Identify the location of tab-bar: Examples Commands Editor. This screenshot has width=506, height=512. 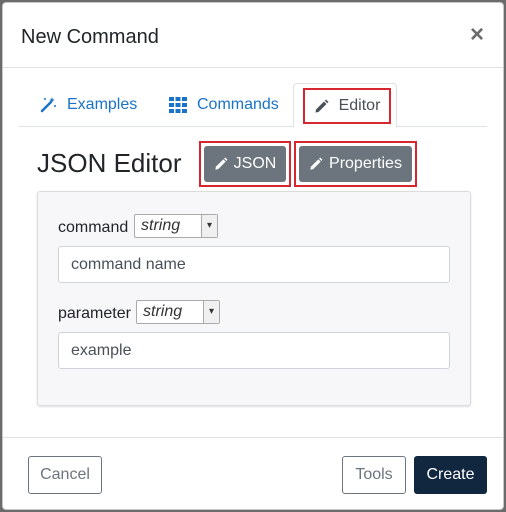
(253, 105).